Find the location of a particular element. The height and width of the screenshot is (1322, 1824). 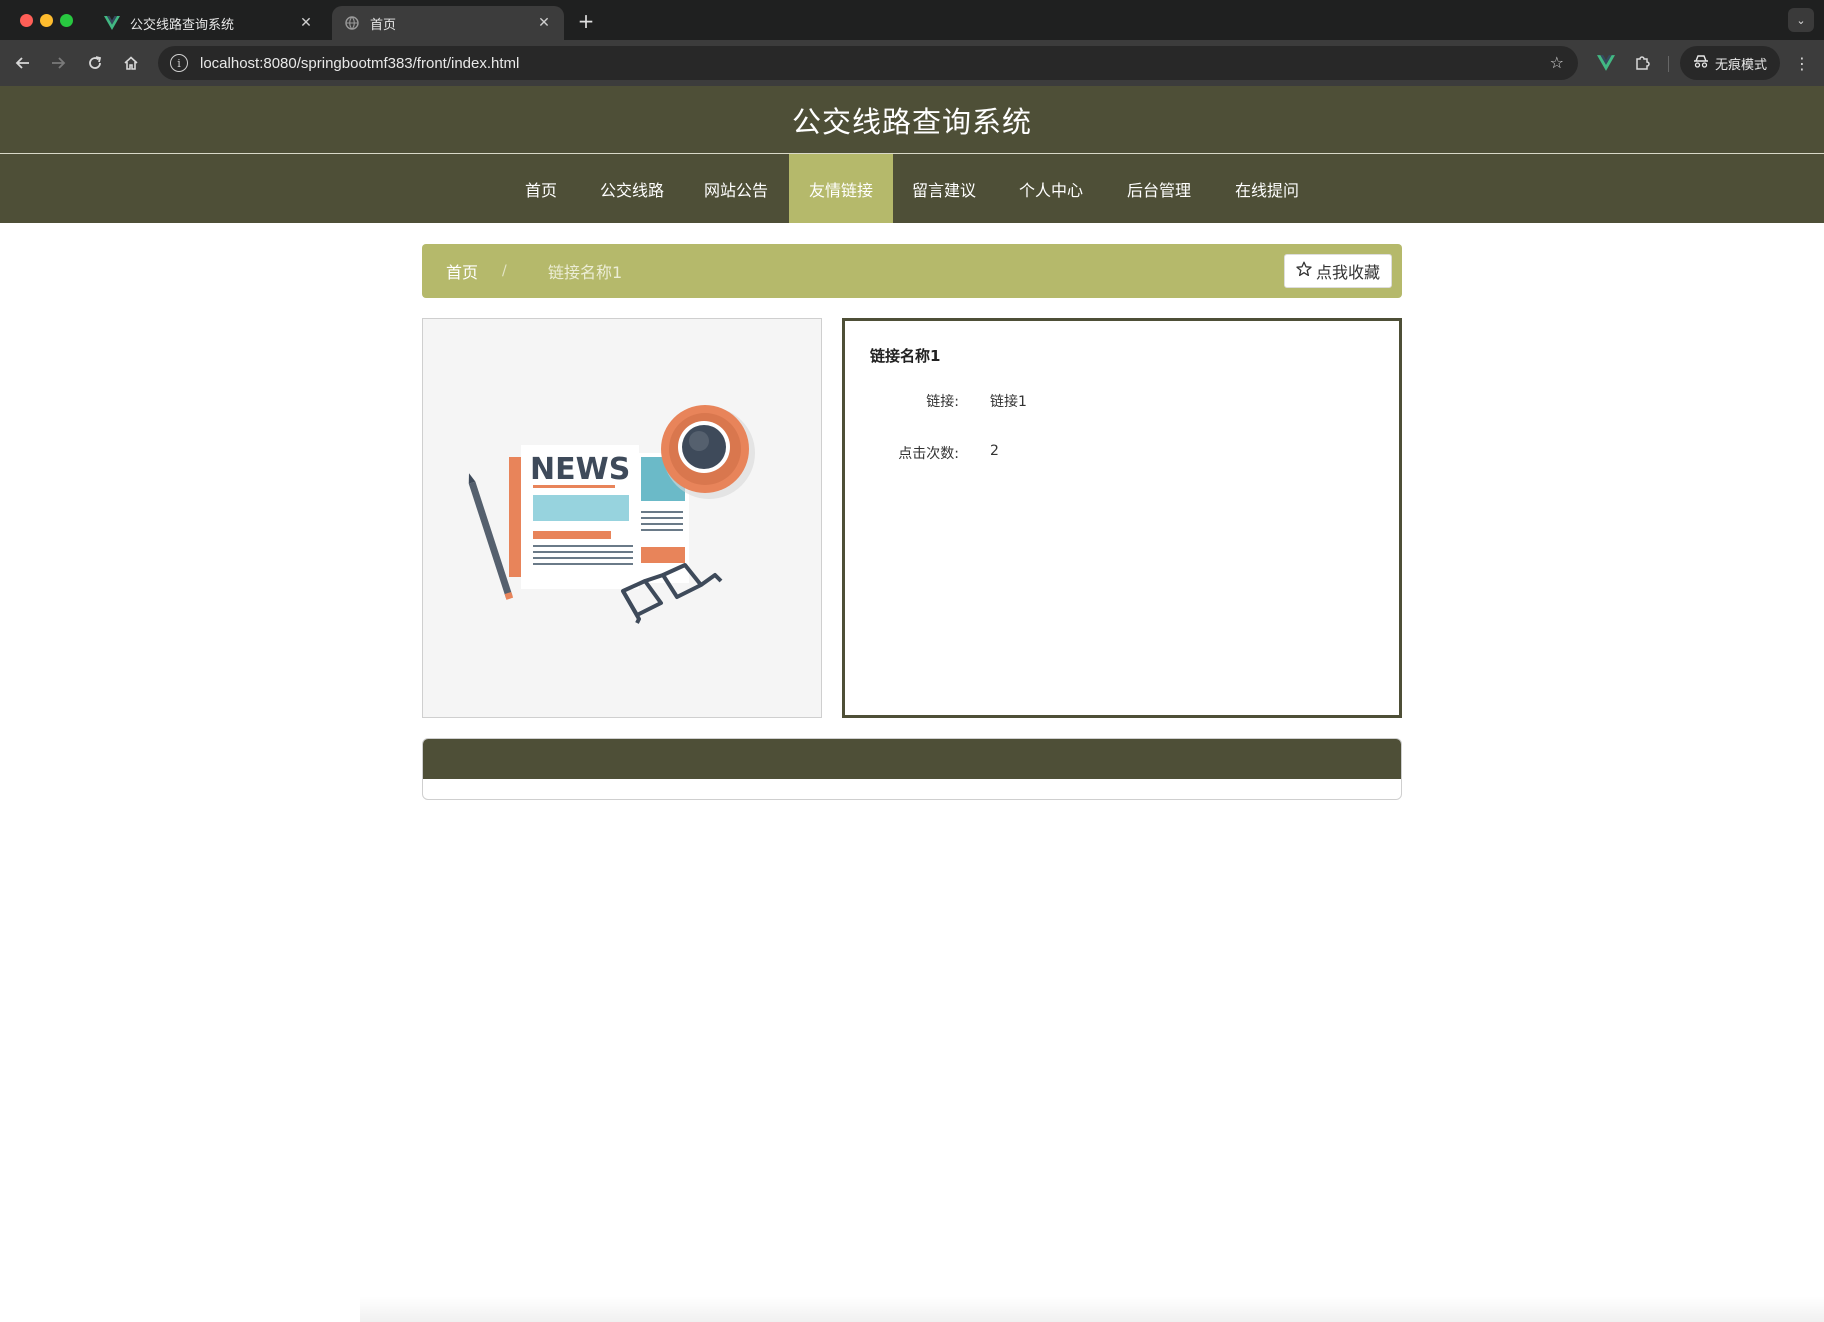

site-header: 公交线路查询系统 is located at coordinates (912, 119).